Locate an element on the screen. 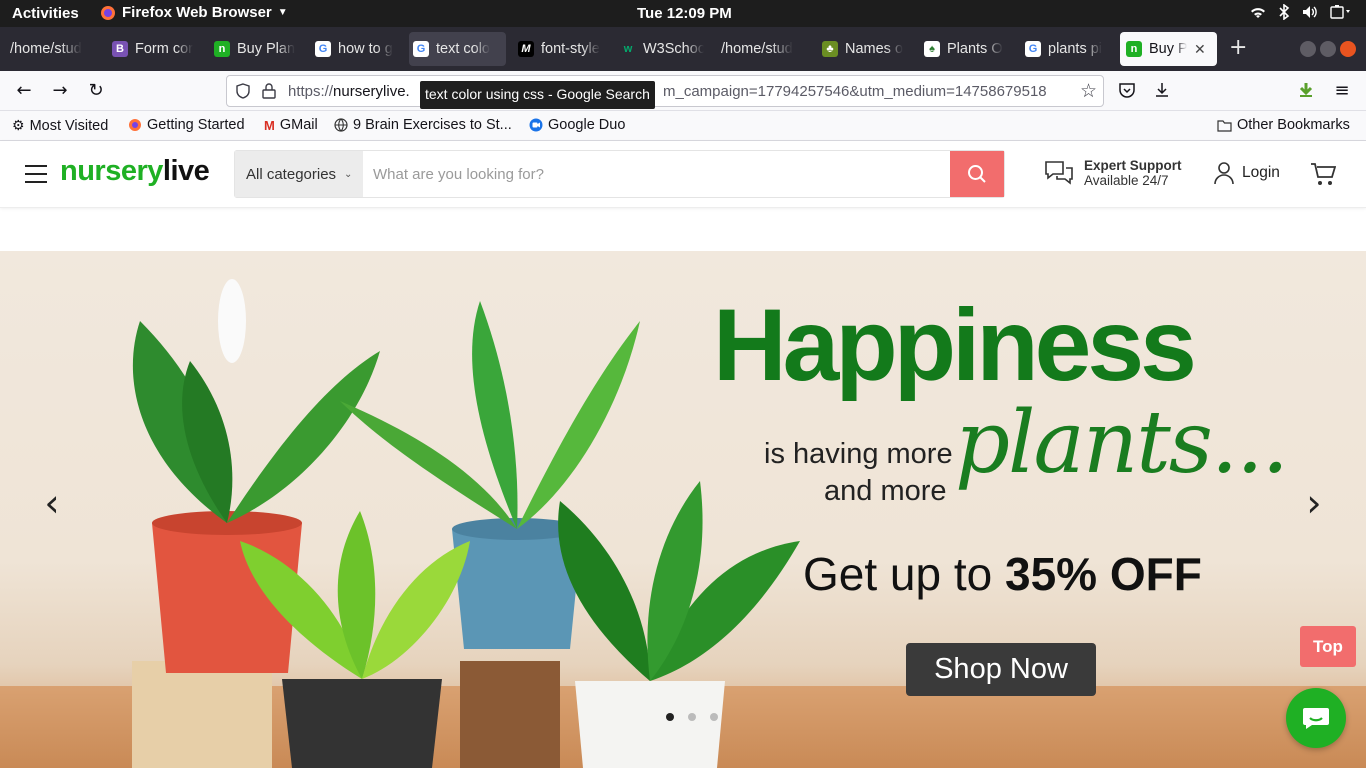 This screenshot has height=768, width=1366. cart-icon is located at coordinates (1324, 174).